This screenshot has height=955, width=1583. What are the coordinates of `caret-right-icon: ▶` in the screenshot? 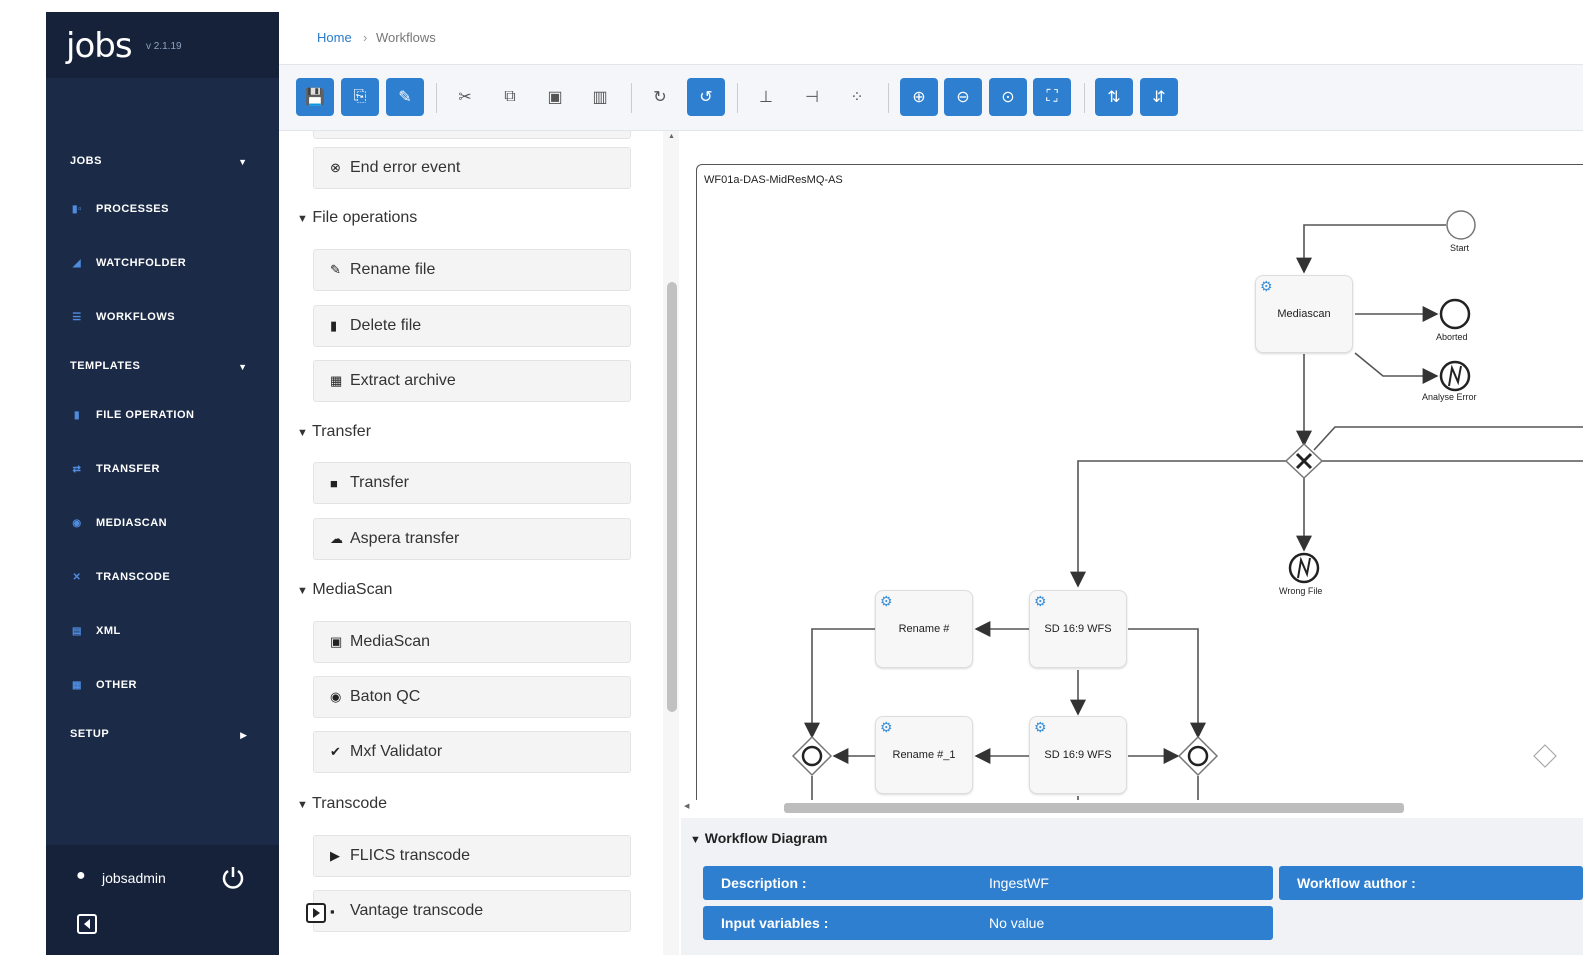 It's located at (243, 735).